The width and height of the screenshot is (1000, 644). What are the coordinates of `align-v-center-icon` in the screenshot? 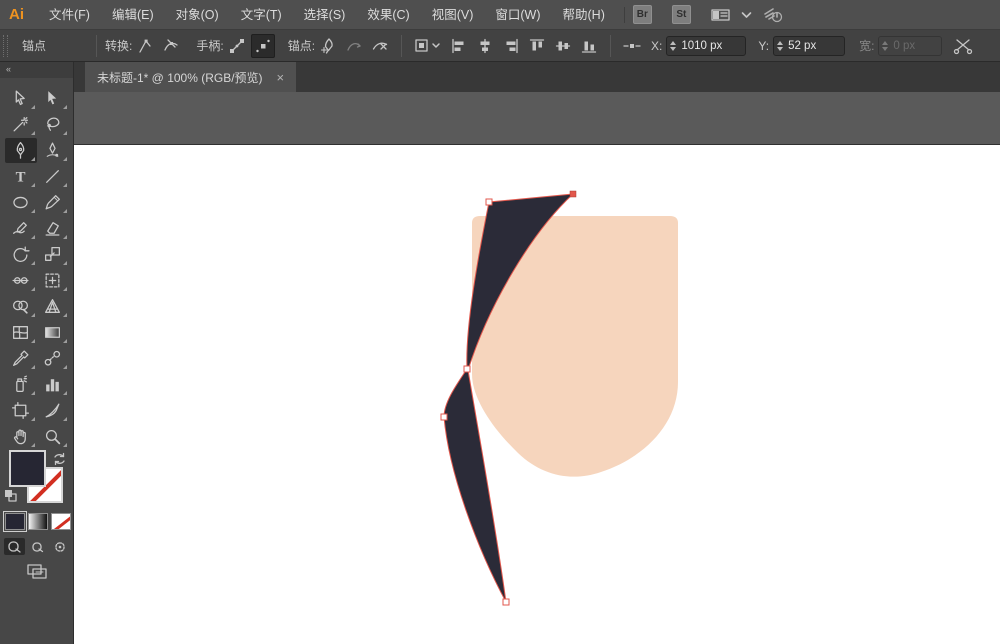 It's located at (563, 46).